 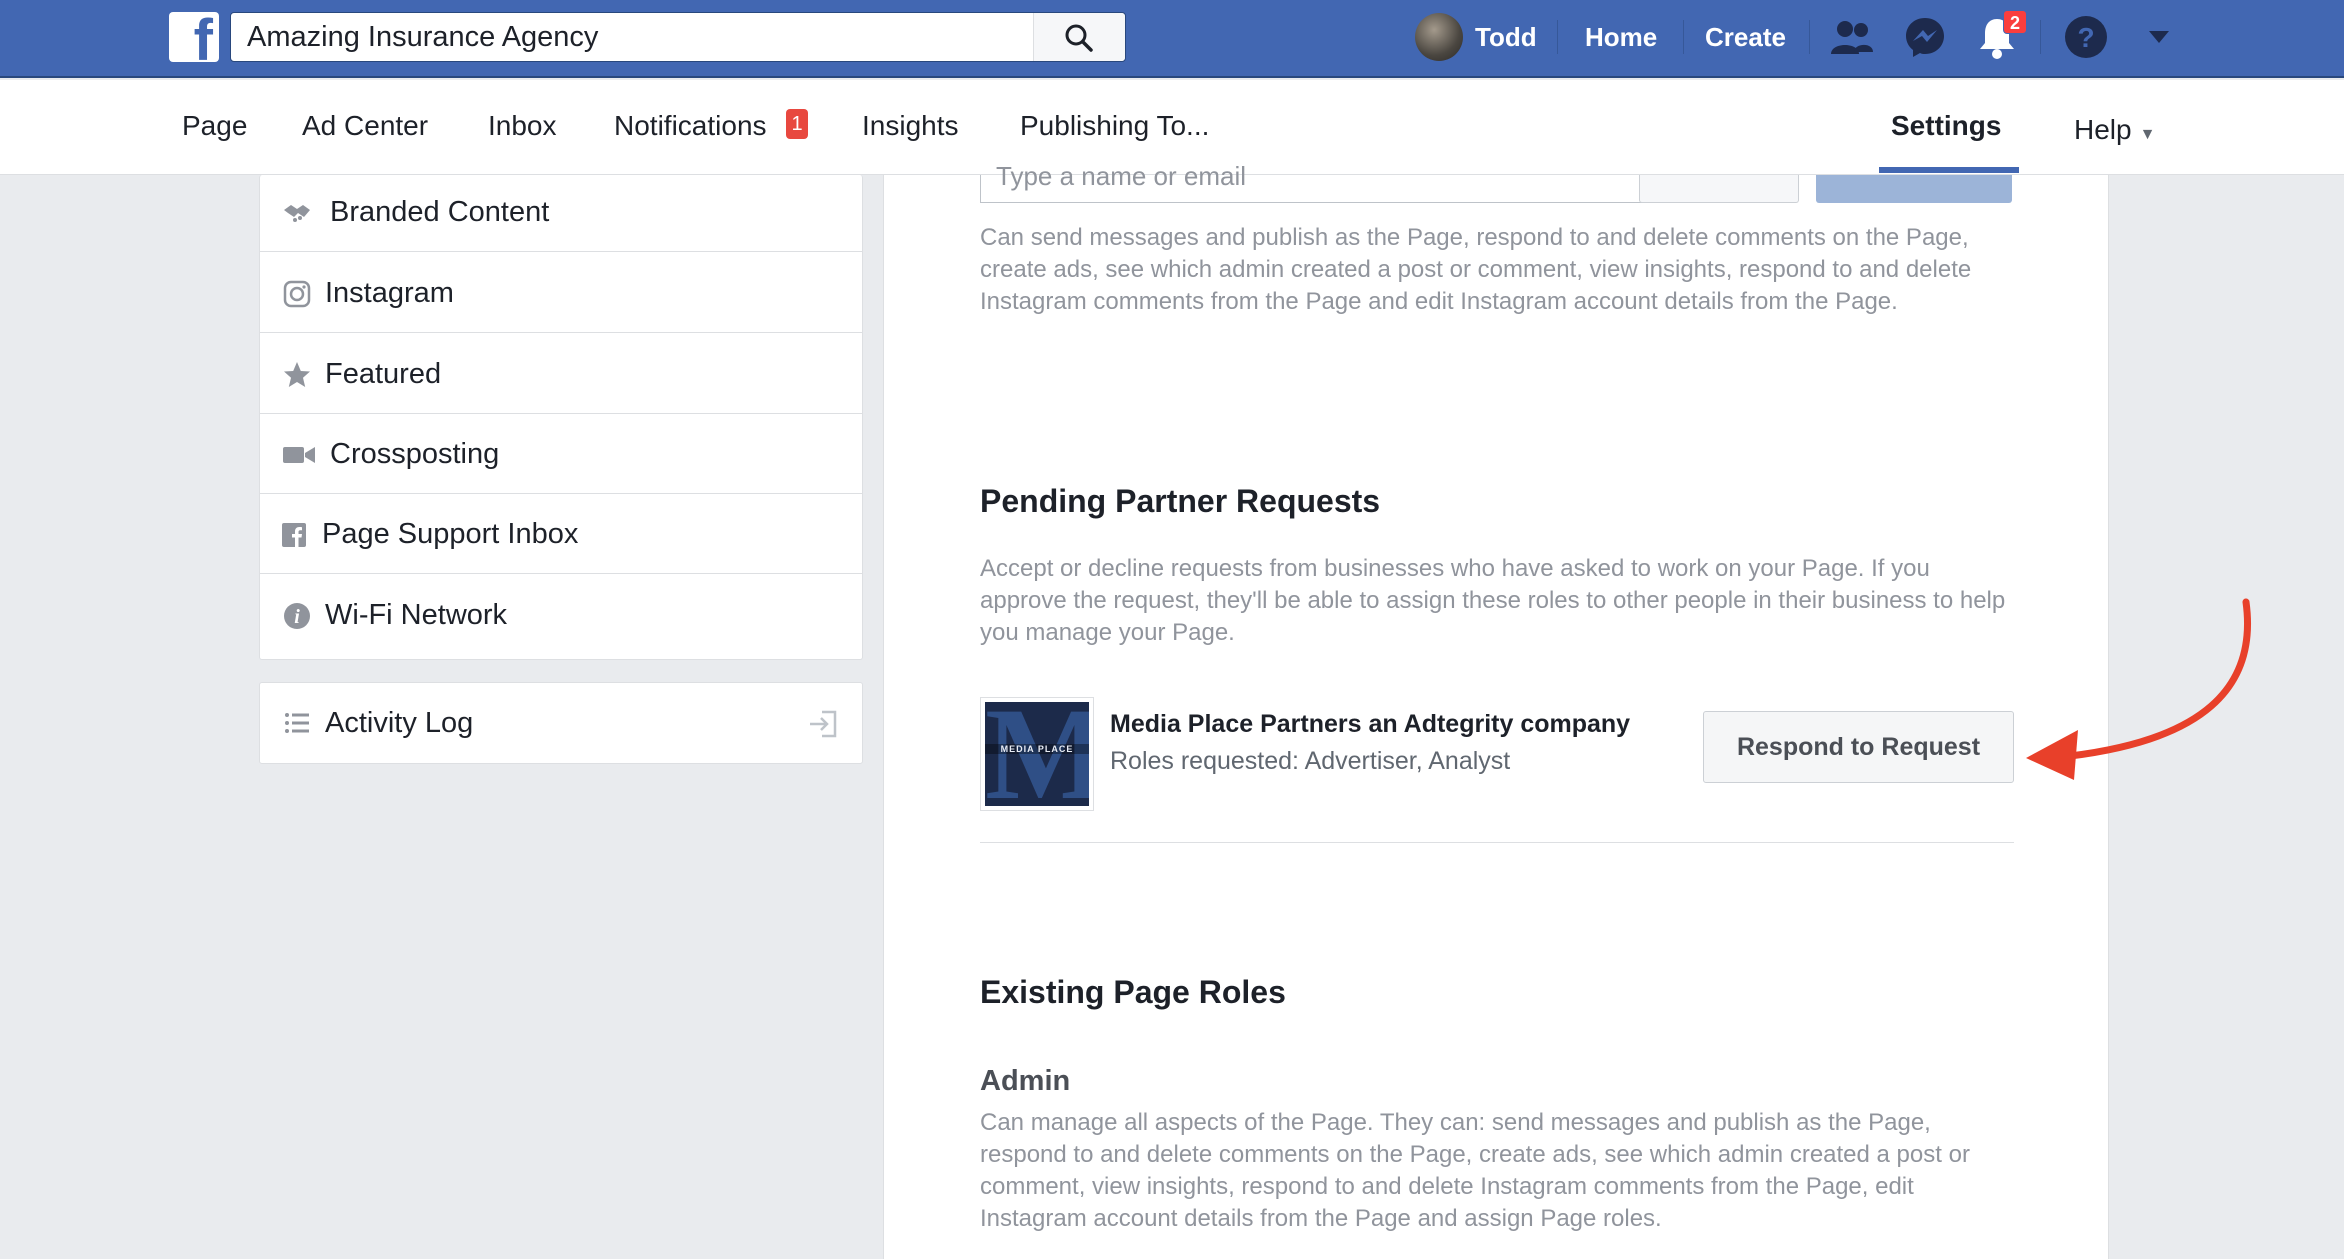 I want to click on sidebar-item-crossposting: Crossposting, so click(x=561, y=454).